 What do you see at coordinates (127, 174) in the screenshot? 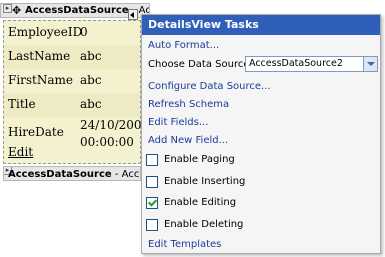
I see `footer-source-id: - Access` at bounding box center [127, 174].